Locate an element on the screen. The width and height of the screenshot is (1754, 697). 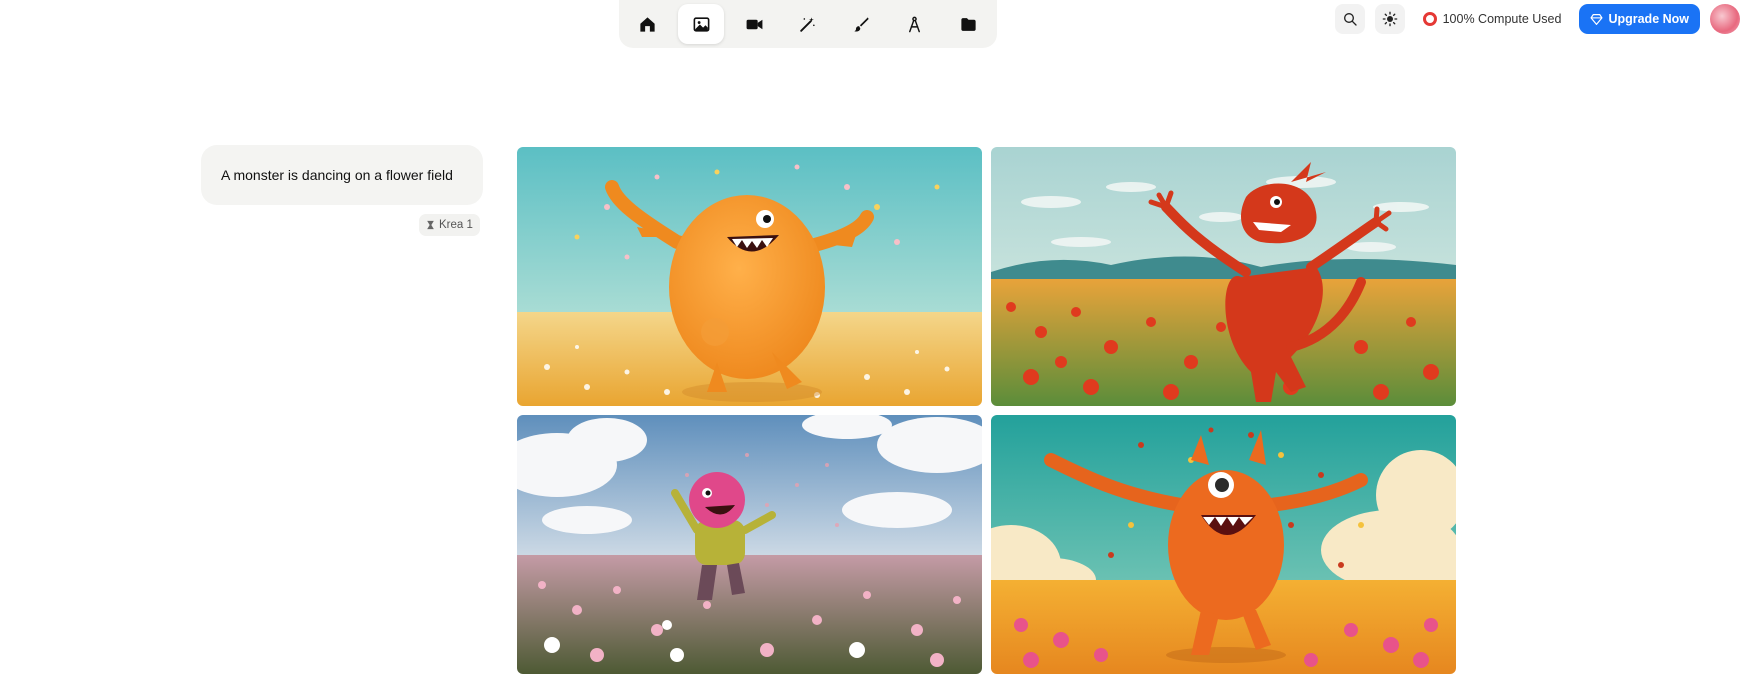
video-icon is located at coordinates (754, 24).